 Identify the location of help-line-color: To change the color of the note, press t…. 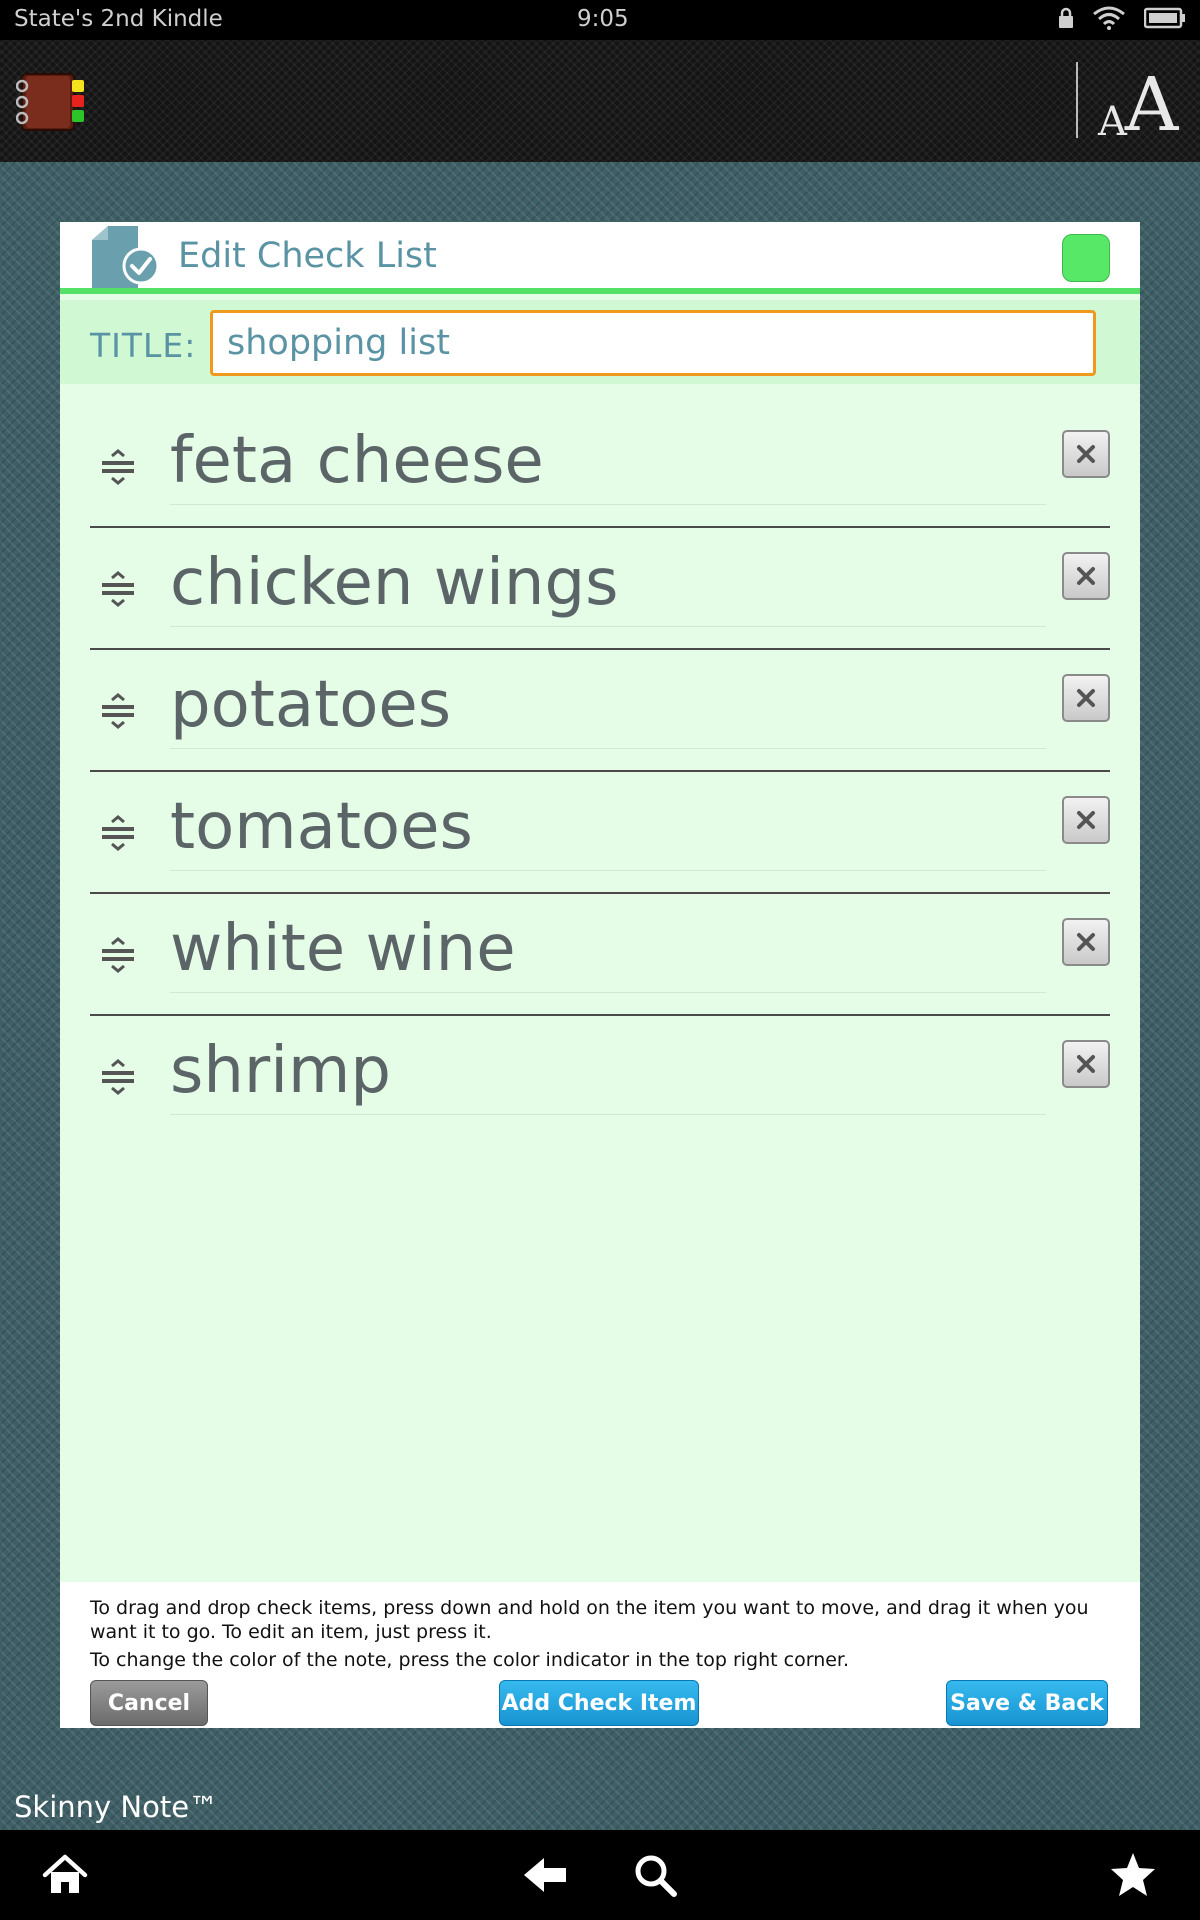
(470, 1660).